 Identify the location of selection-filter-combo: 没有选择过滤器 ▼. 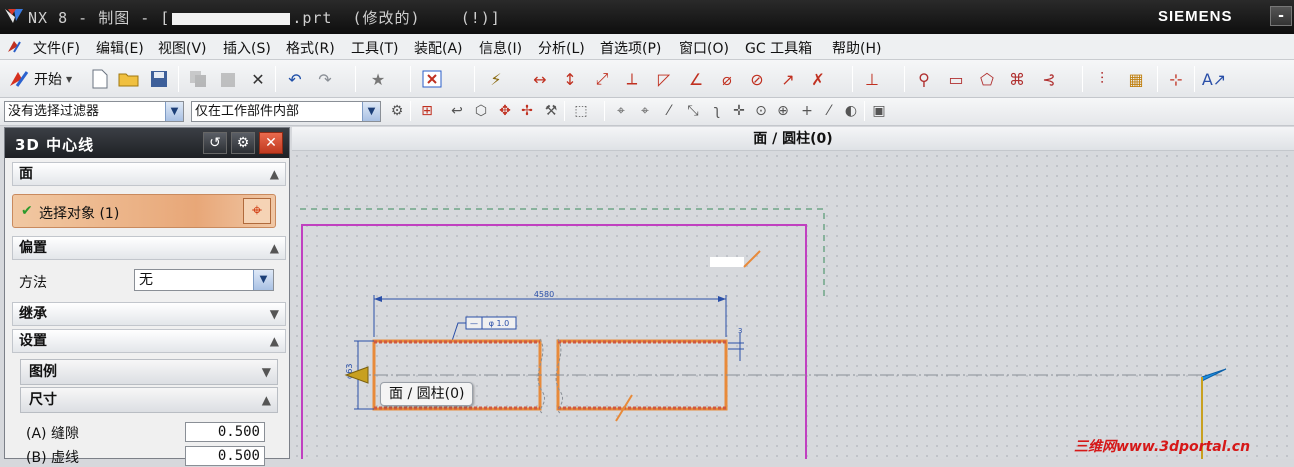
(94, 111).